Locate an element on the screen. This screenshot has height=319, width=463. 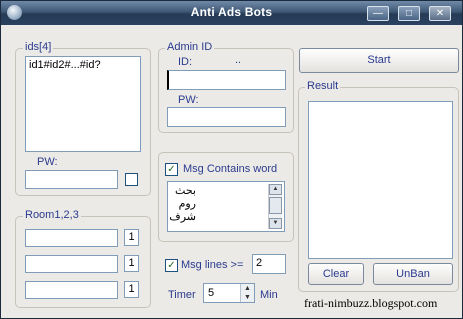
result-group-label: Result is located at coordinates (323, 86).